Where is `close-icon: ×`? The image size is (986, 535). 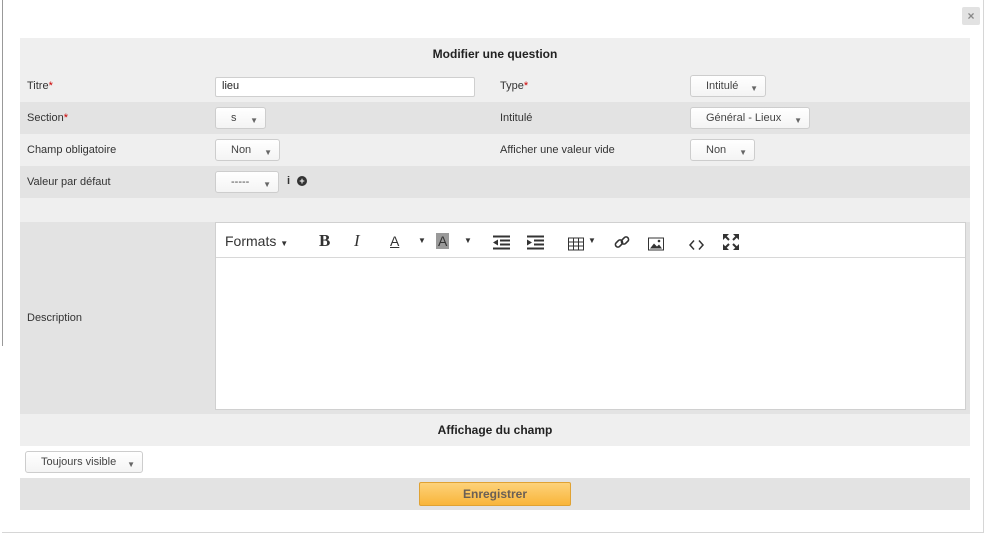
close-icon: × is located at coordinates (971, 16).